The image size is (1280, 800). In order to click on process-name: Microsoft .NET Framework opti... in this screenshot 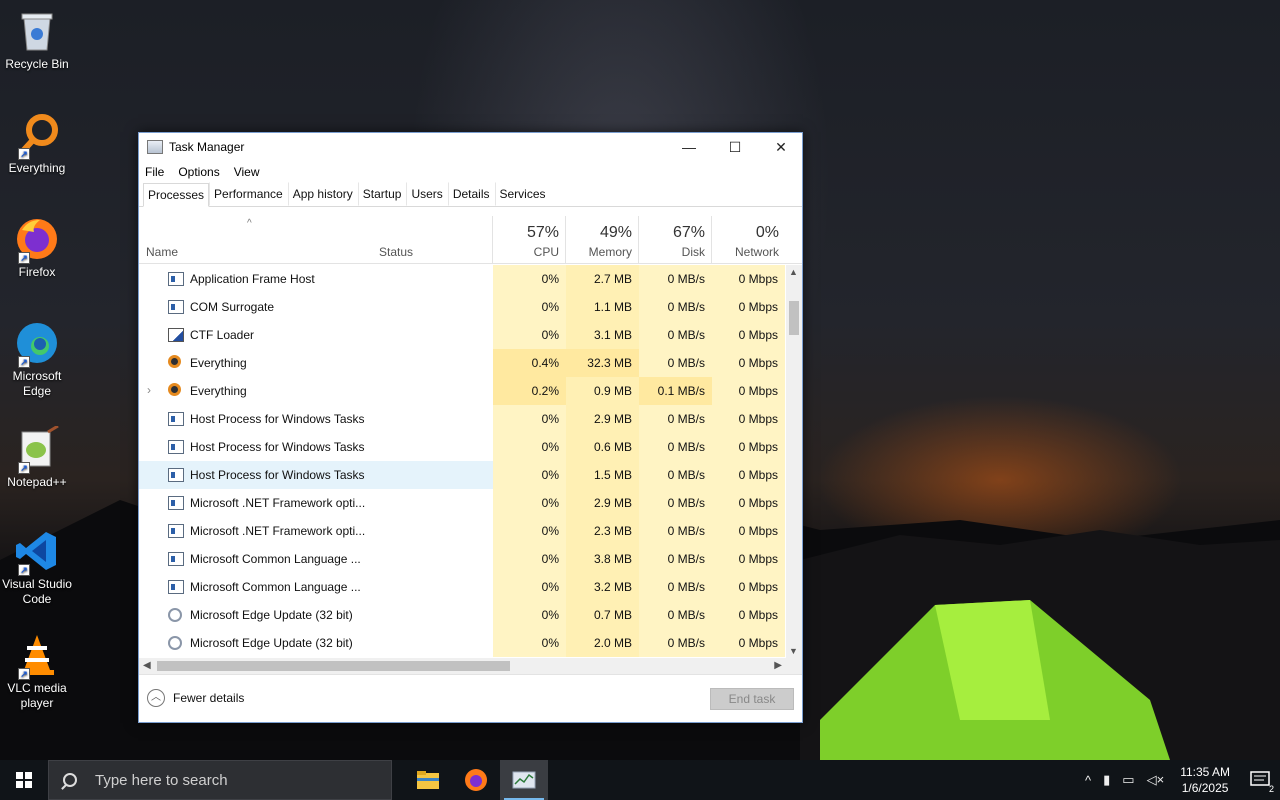, I will do `click(278, 531)`.